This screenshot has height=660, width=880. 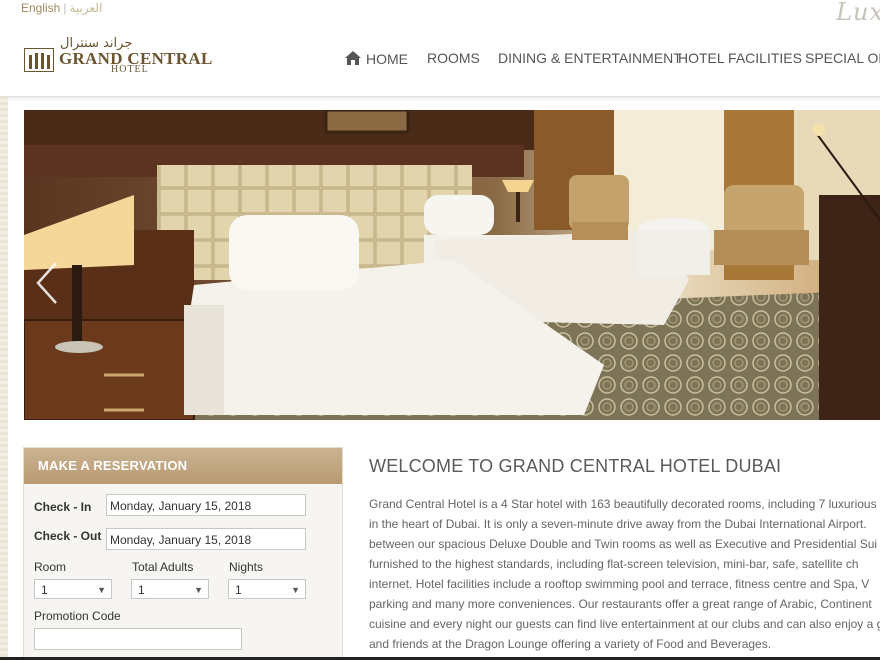 I want to click on nav-item-dining: DINING & ENTERTAINMENT, so click(x=590, y=58).